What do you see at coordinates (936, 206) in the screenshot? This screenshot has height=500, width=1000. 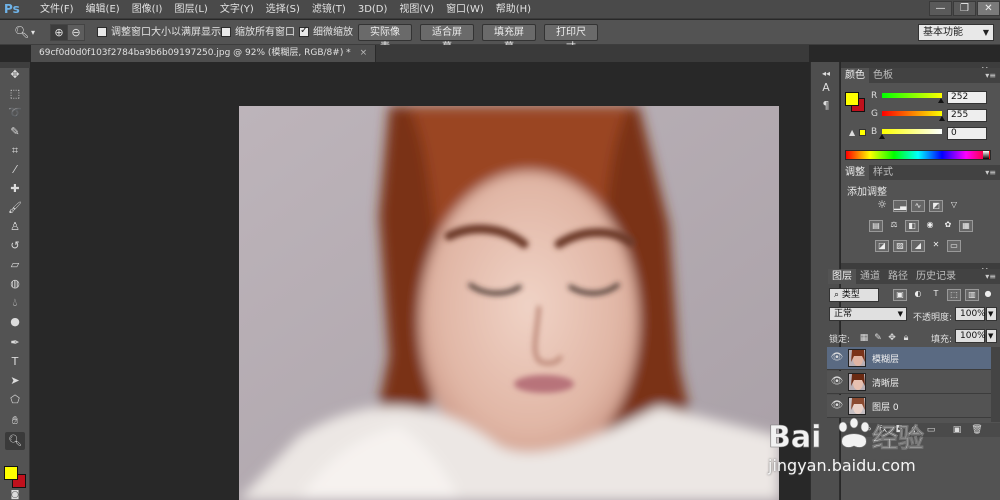 I see `exposure-icon: ◩` at bounding box center [936, 206].